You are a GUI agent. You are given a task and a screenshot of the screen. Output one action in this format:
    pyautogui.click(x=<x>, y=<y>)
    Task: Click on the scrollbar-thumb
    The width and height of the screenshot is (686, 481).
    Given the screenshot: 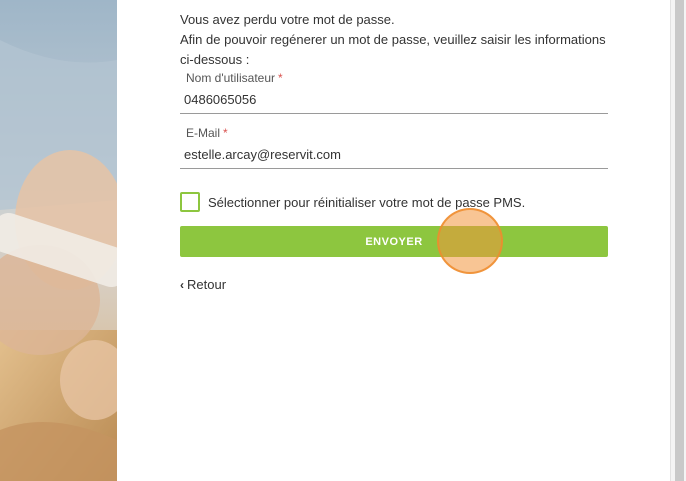 What is the action you would take?
    pyautogui.click(x=679, y=240)
    